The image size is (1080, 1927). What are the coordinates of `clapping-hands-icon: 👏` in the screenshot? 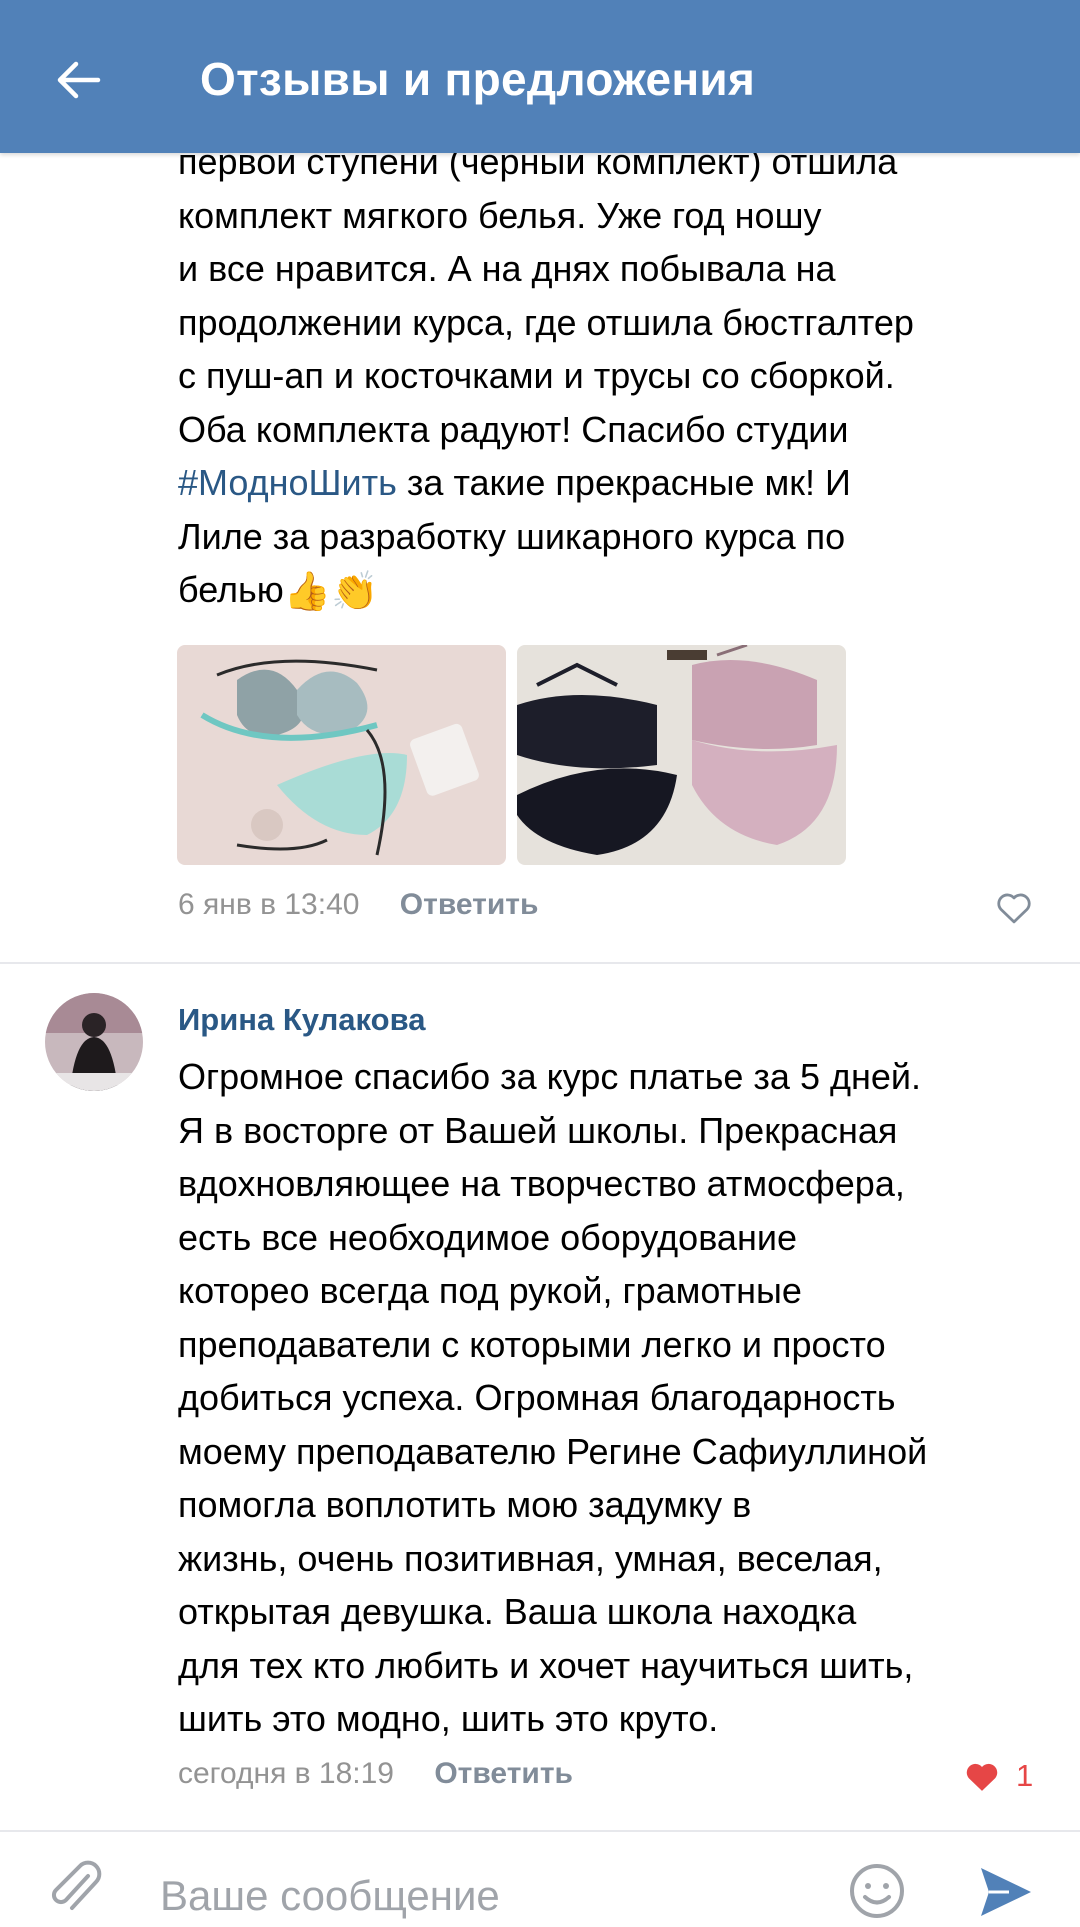 It's located at (355, 591).